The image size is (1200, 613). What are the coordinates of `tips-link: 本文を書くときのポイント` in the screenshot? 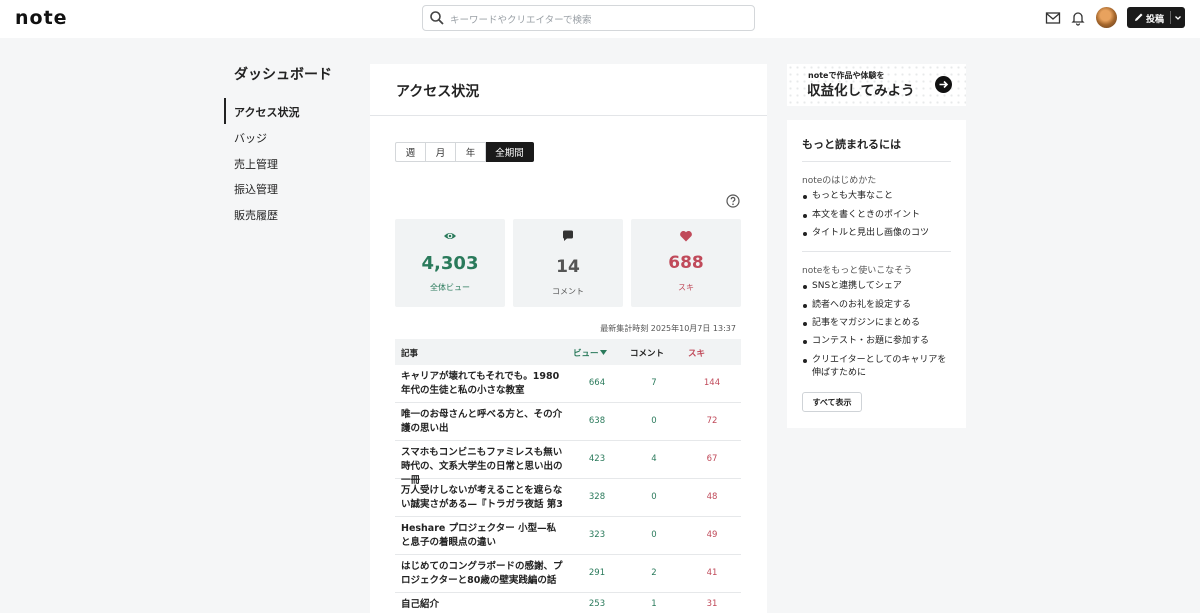 It's located at (877, 215).